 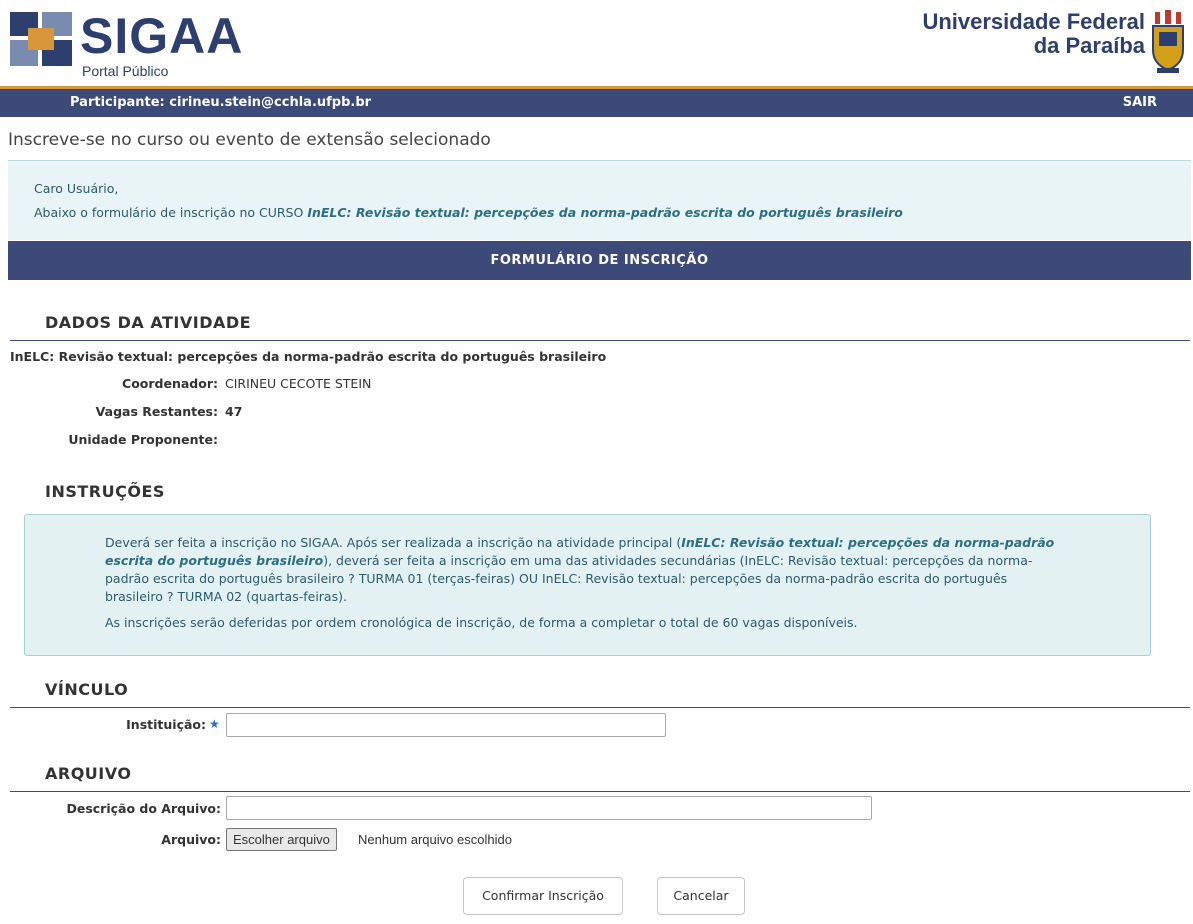 I want to click on university-line-1: Universidade Federal, so click(x=1033, y=21).